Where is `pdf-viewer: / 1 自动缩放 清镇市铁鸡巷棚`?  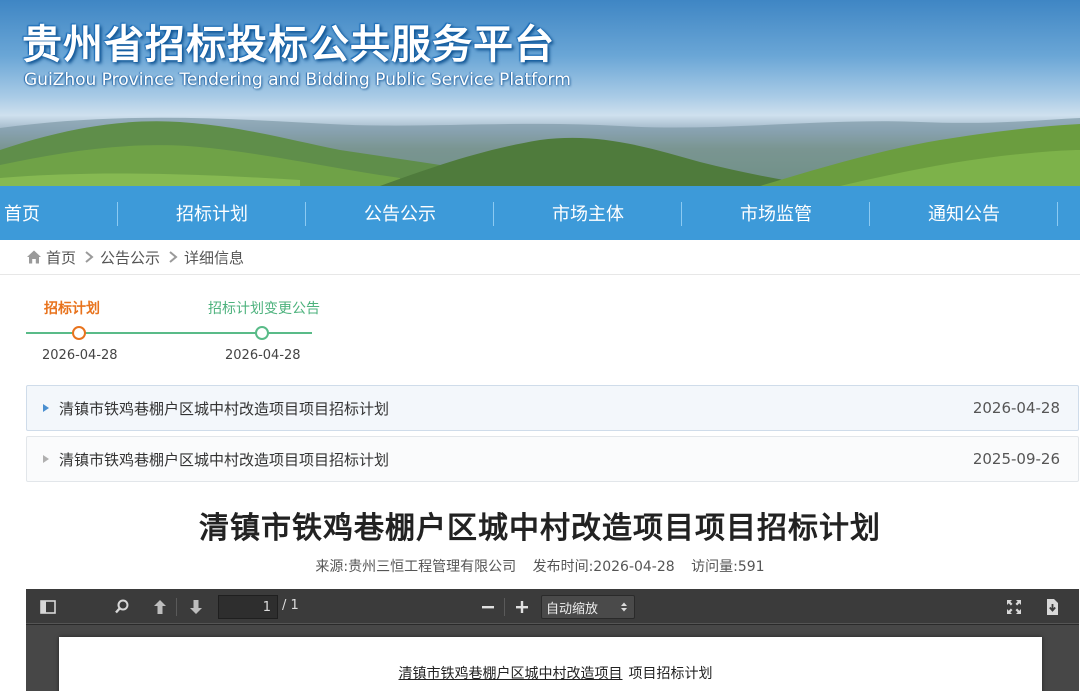
pdf-viewer: / 1 自动缩放 清镇市铁鸡巷棚 is located at coordinates (552, 640).